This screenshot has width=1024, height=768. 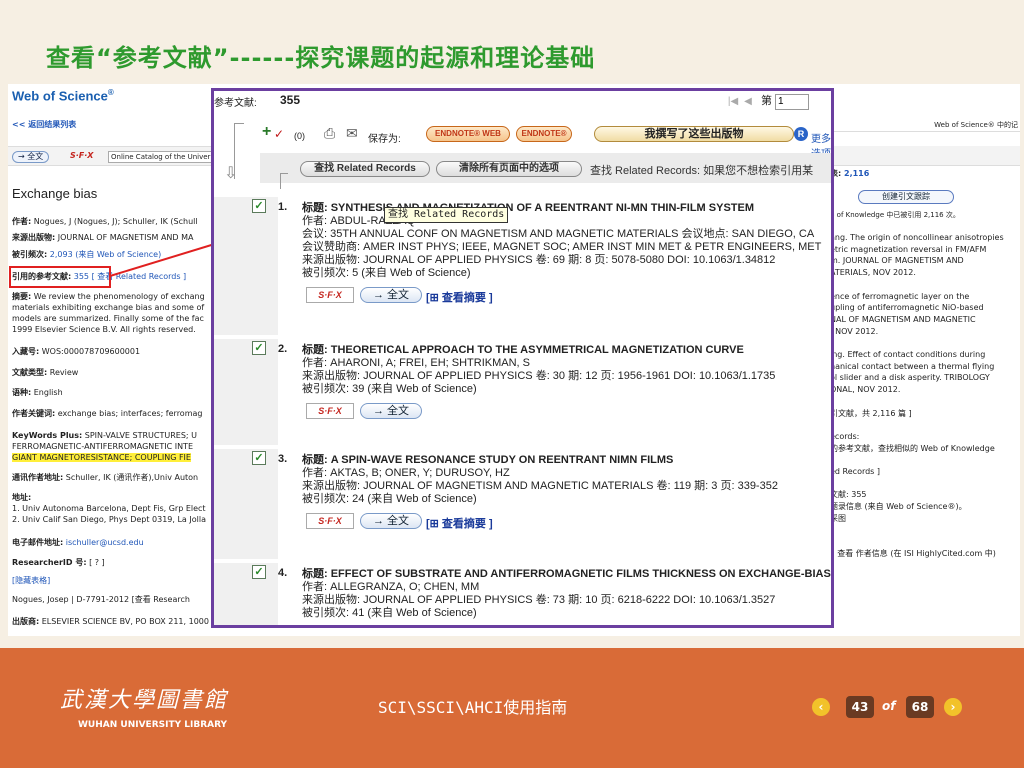 I want to click on record-field: FERROMAGNETIC-ANTIFERROMAGNETIC INTE, so click(x=116, y=446).